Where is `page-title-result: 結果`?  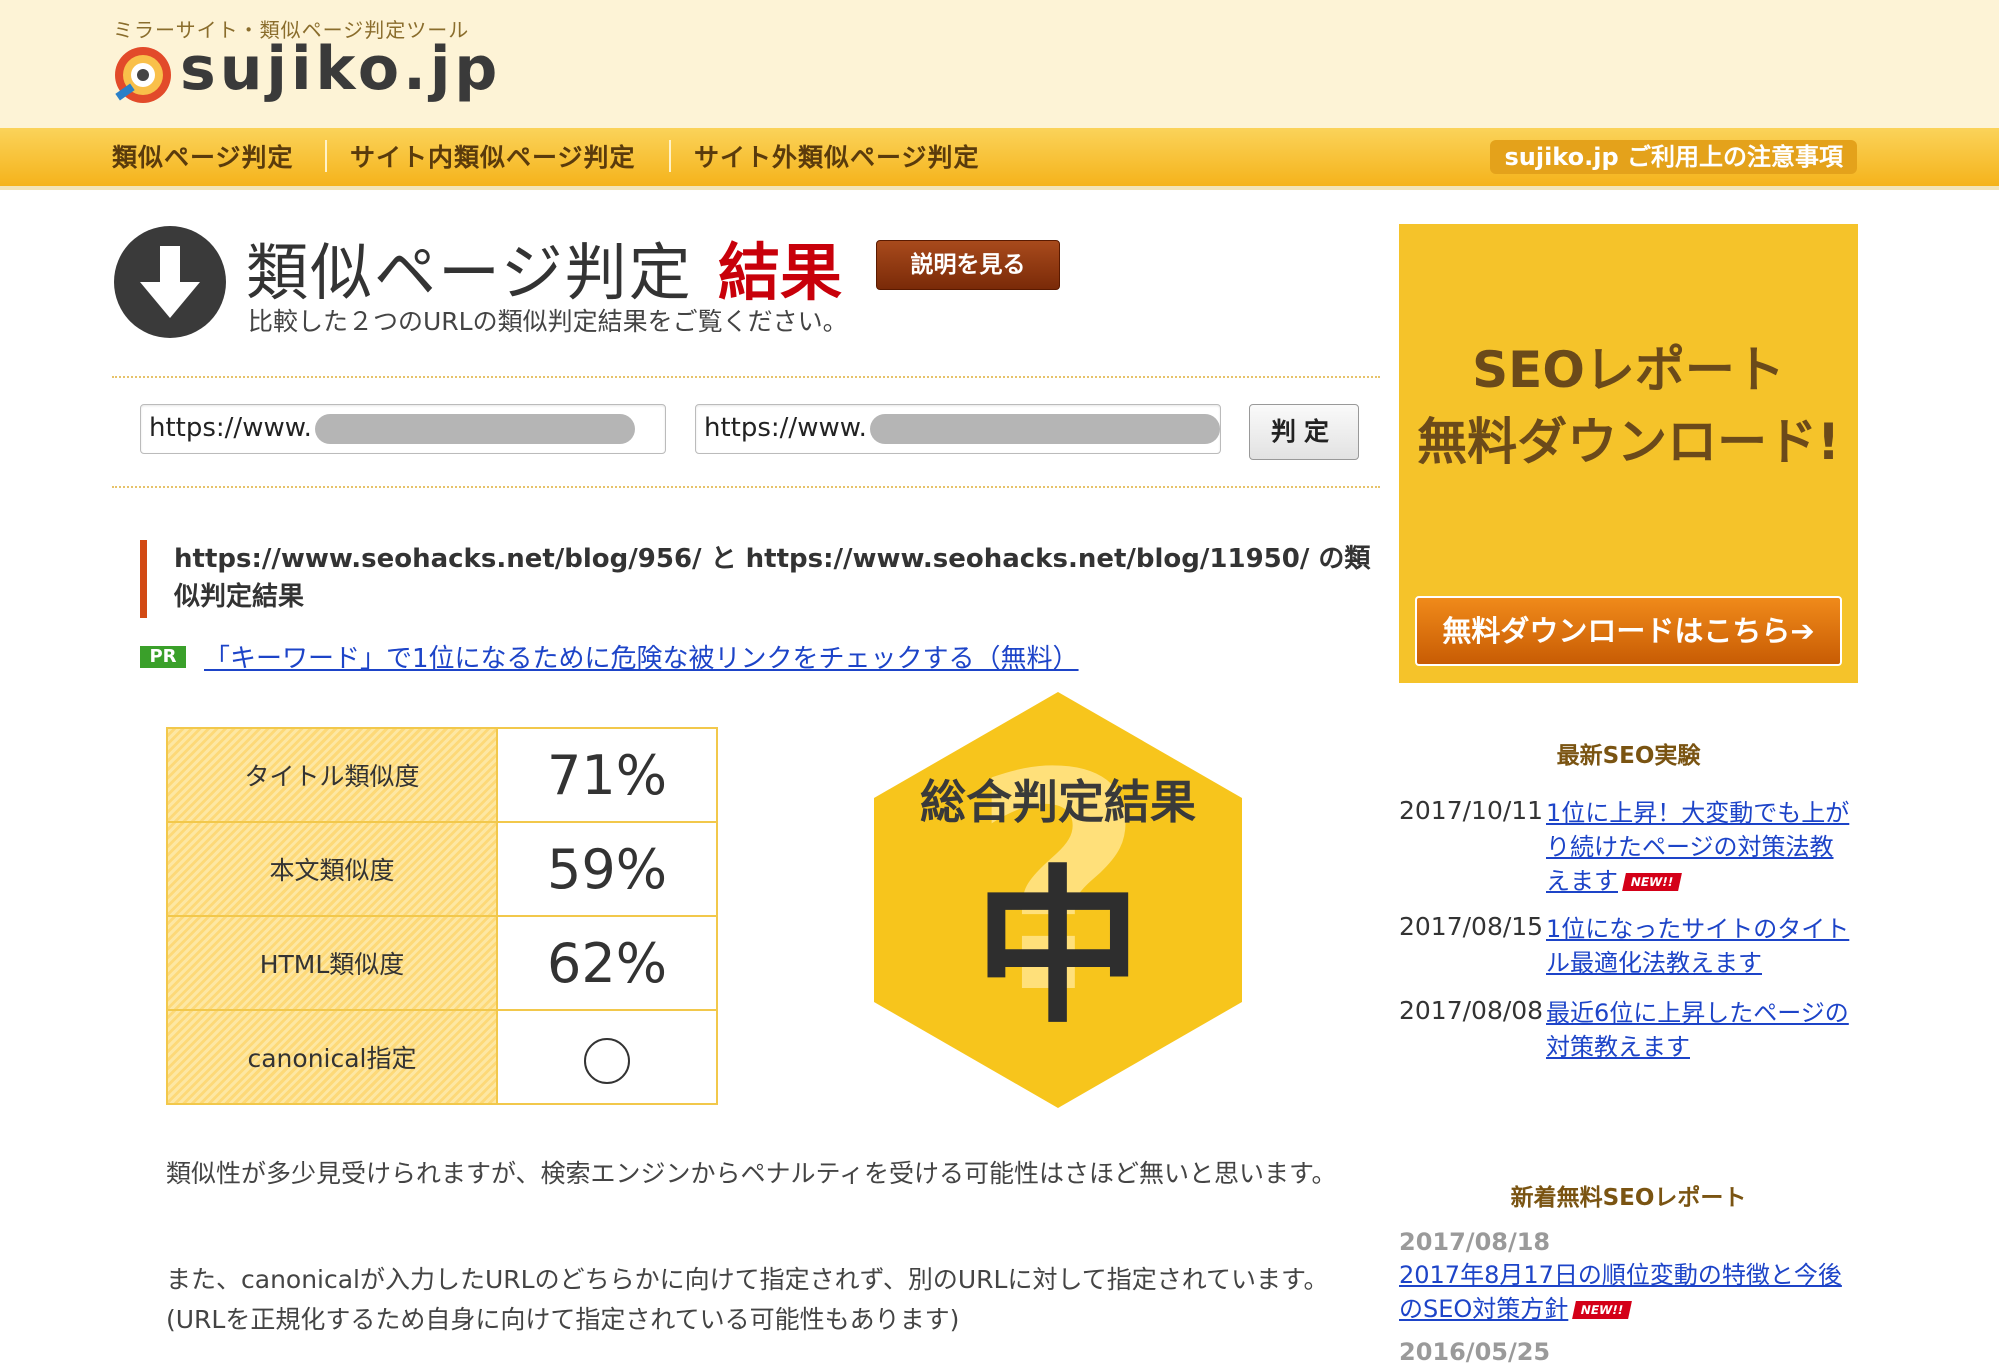 page-title-result: 結果 is located at coordinates (780, 272).